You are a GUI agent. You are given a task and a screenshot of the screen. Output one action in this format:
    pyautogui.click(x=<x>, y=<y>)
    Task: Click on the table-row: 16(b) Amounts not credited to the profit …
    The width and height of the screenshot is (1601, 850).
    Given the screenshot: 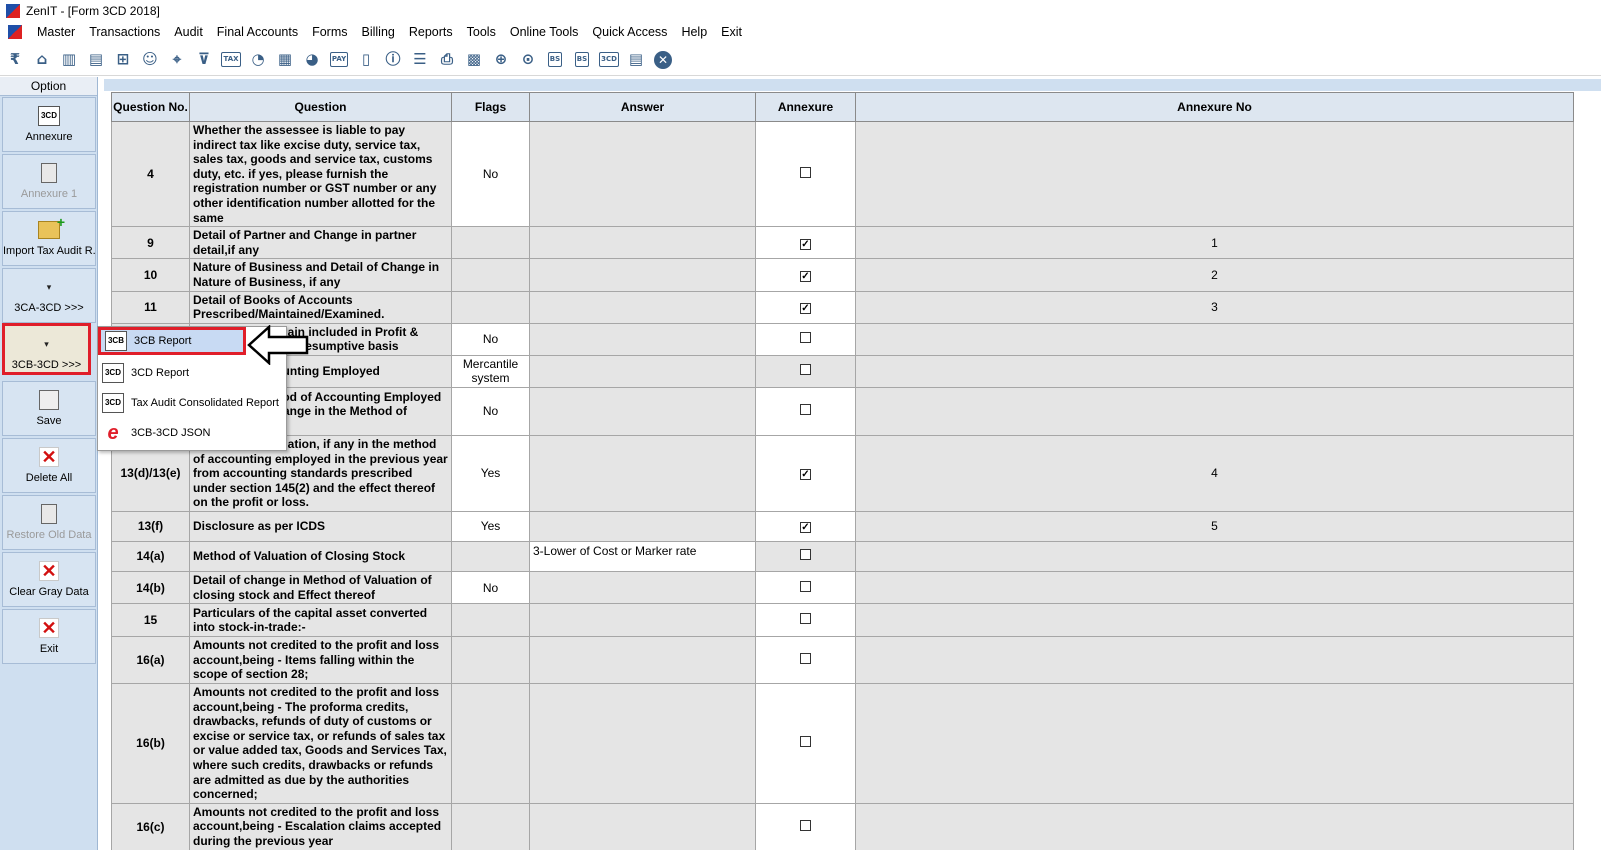 What is the action you would take?
    pyautogui.click(x=842, y=743)
    